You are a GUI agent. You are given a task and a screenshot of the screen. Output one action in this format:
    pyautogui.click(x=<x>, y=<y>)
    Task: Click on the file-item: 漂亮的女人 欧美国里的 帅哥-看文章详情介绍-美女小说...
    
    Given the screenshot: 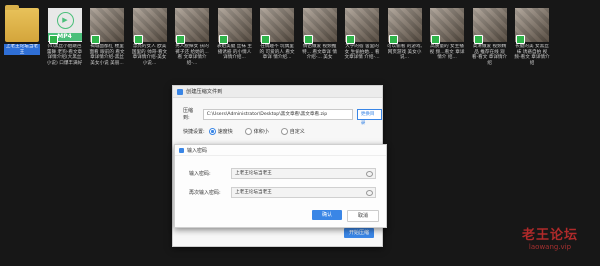 What is the action you would take?
    pyautogui.click(x=150, y=37)
    